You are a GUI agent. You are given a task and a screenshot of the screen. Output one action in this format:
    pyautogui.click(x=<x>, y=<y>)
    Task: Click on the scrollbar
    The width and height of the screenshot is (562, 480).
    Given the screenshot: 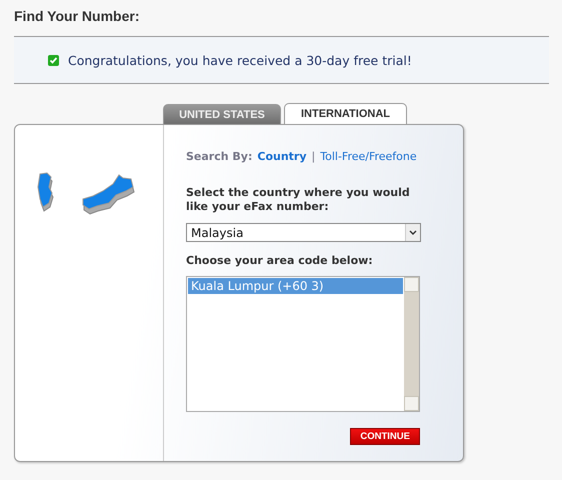 What is the action you would take?
    pyautogui.click(x=411, y=344)
    